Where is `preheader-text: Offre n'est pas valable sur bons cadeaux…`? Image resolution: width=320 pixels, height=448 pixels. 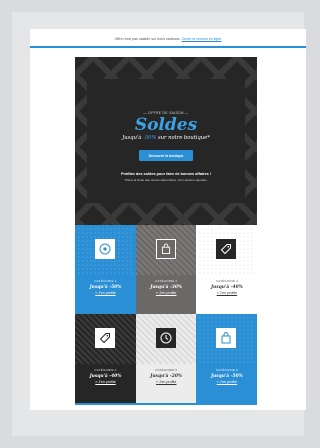 preheader-text: Offre n'est pas valable sur bons cadeaux… is located at coordinates (147, 39).